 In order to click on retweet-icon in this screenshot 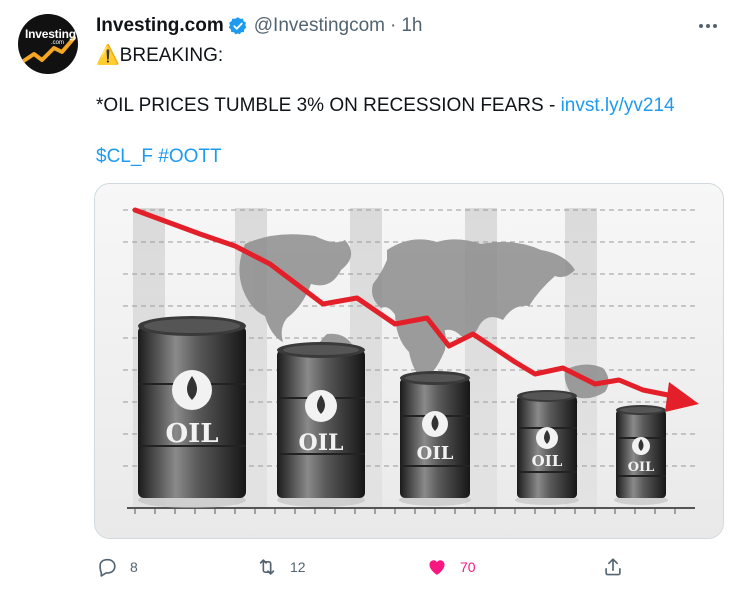, I will do `click(267, 567)`.